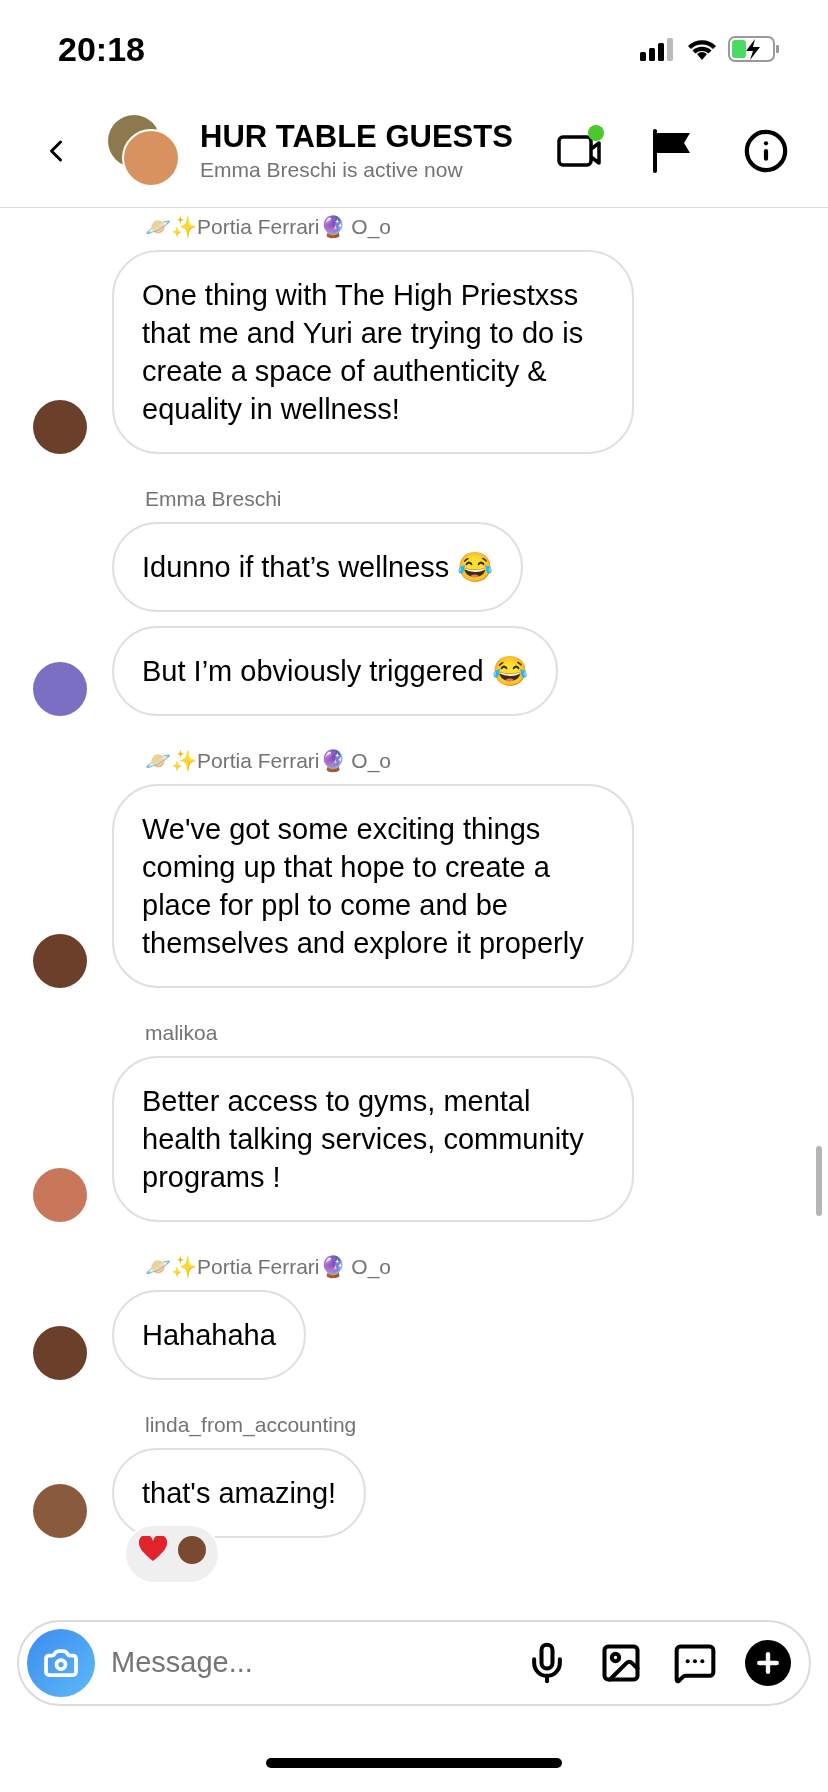 The height and width of the screenshot is (1792, 828). Describe the element at coordinates (621, 1663) in the screenshot. I see `image-icon` at that location.